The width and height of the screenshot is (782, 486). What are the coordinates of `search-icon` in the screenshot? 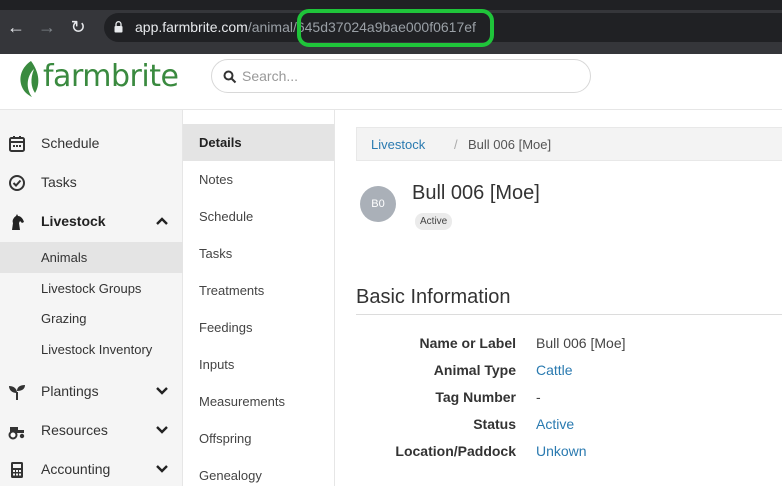 It's located at (230, 77).